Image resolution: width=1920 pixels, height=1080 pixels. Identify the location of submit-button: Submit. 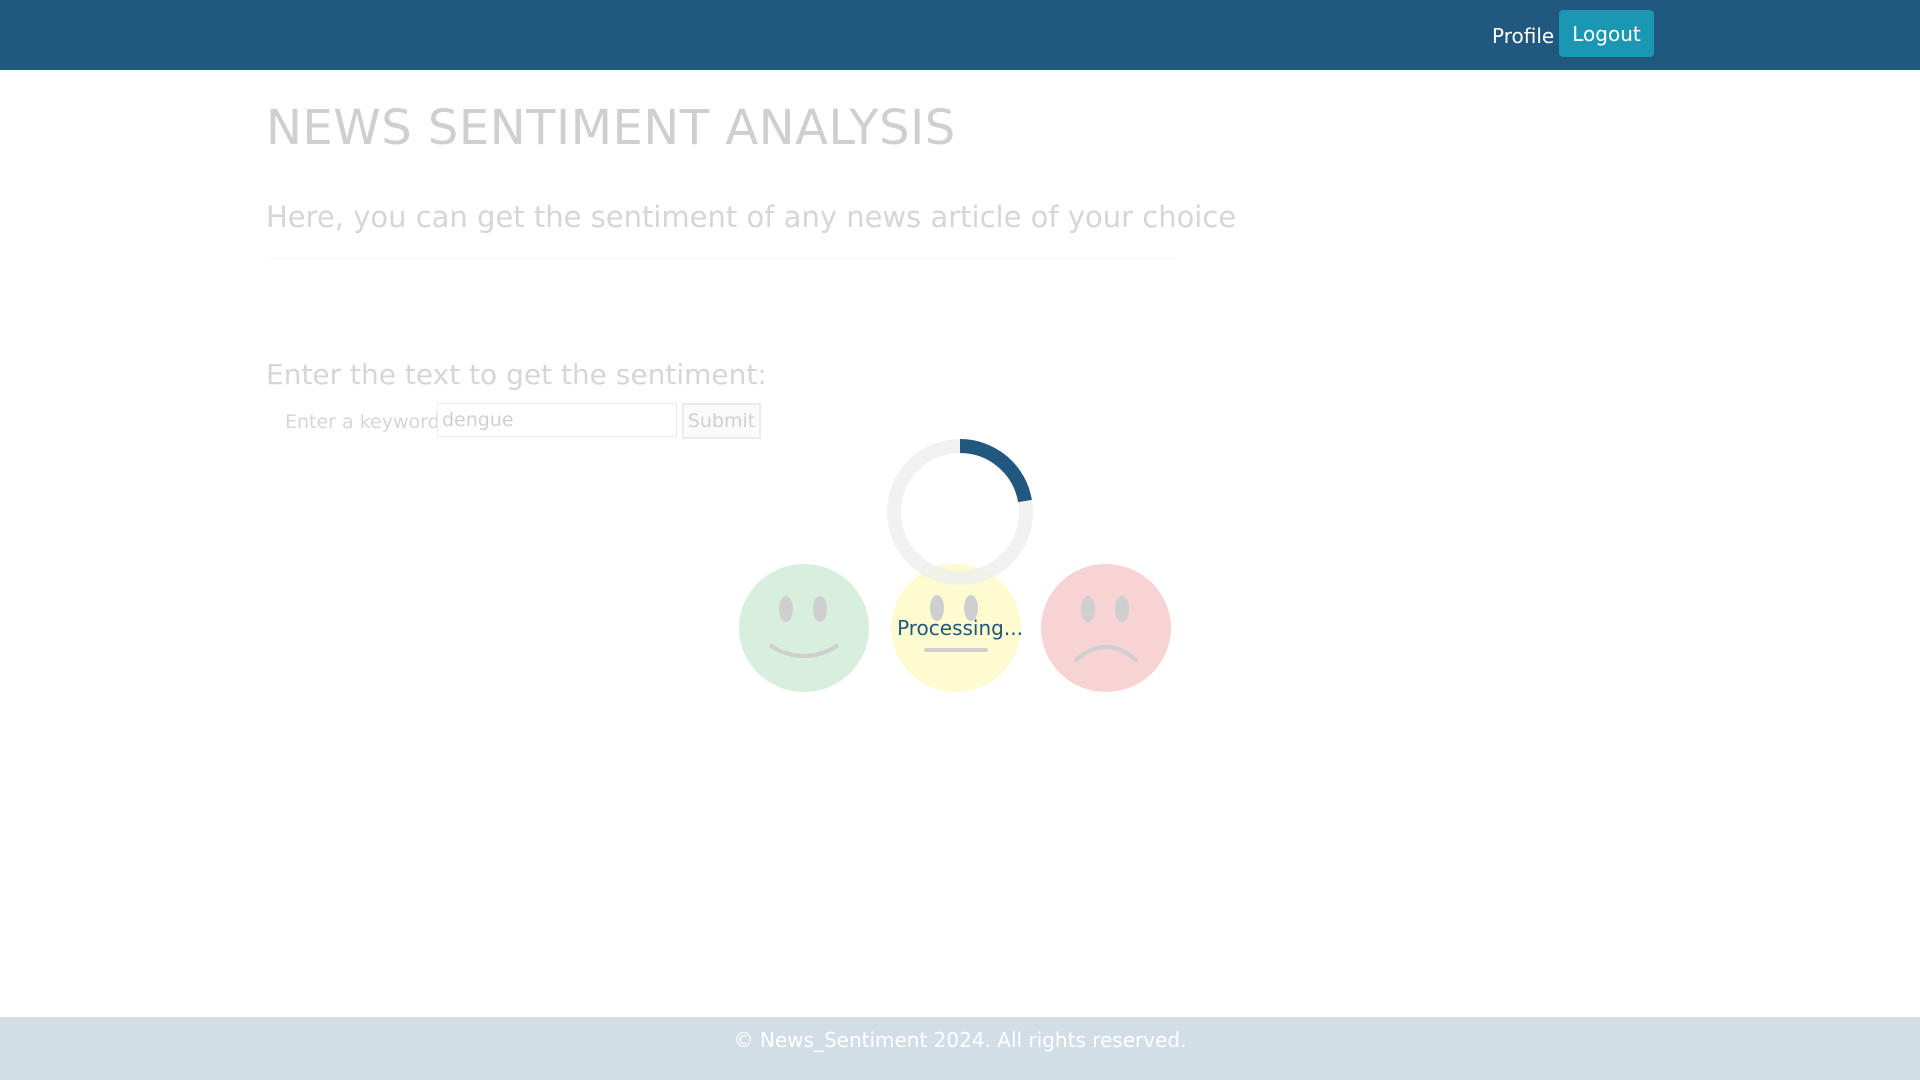
(721, 421).